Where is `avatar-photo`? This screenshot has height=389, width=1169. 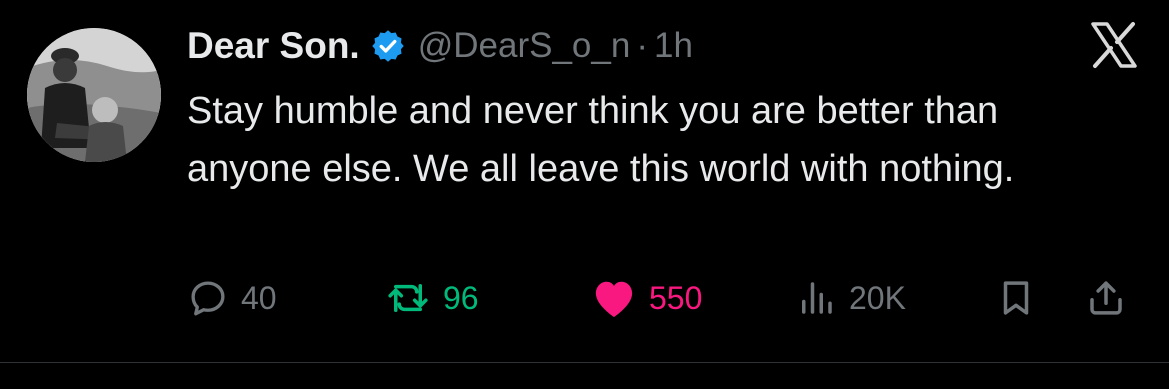 avatar-photo is located at coordinates (94, 95).